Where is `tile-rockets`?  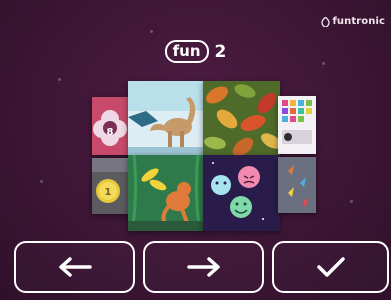 tile-rockets is located at coordinates (297, 185).